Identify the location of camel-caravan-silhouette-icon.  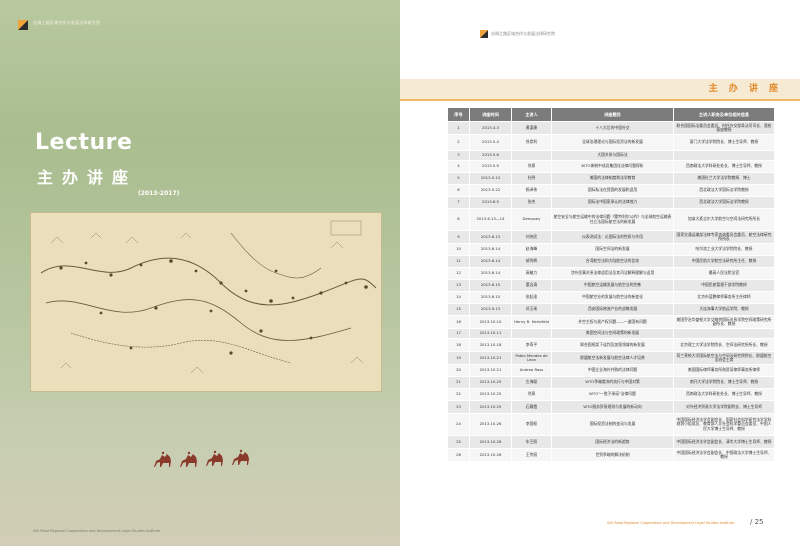
(201, 458).